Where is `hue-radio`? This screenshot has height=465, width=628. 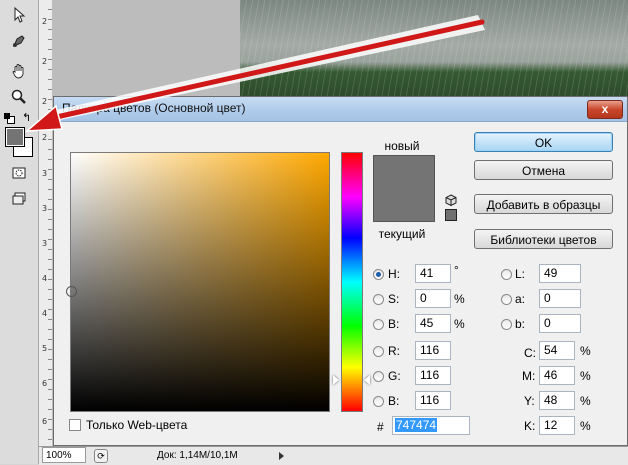 hue-radio is located at coordinates (378, 274).